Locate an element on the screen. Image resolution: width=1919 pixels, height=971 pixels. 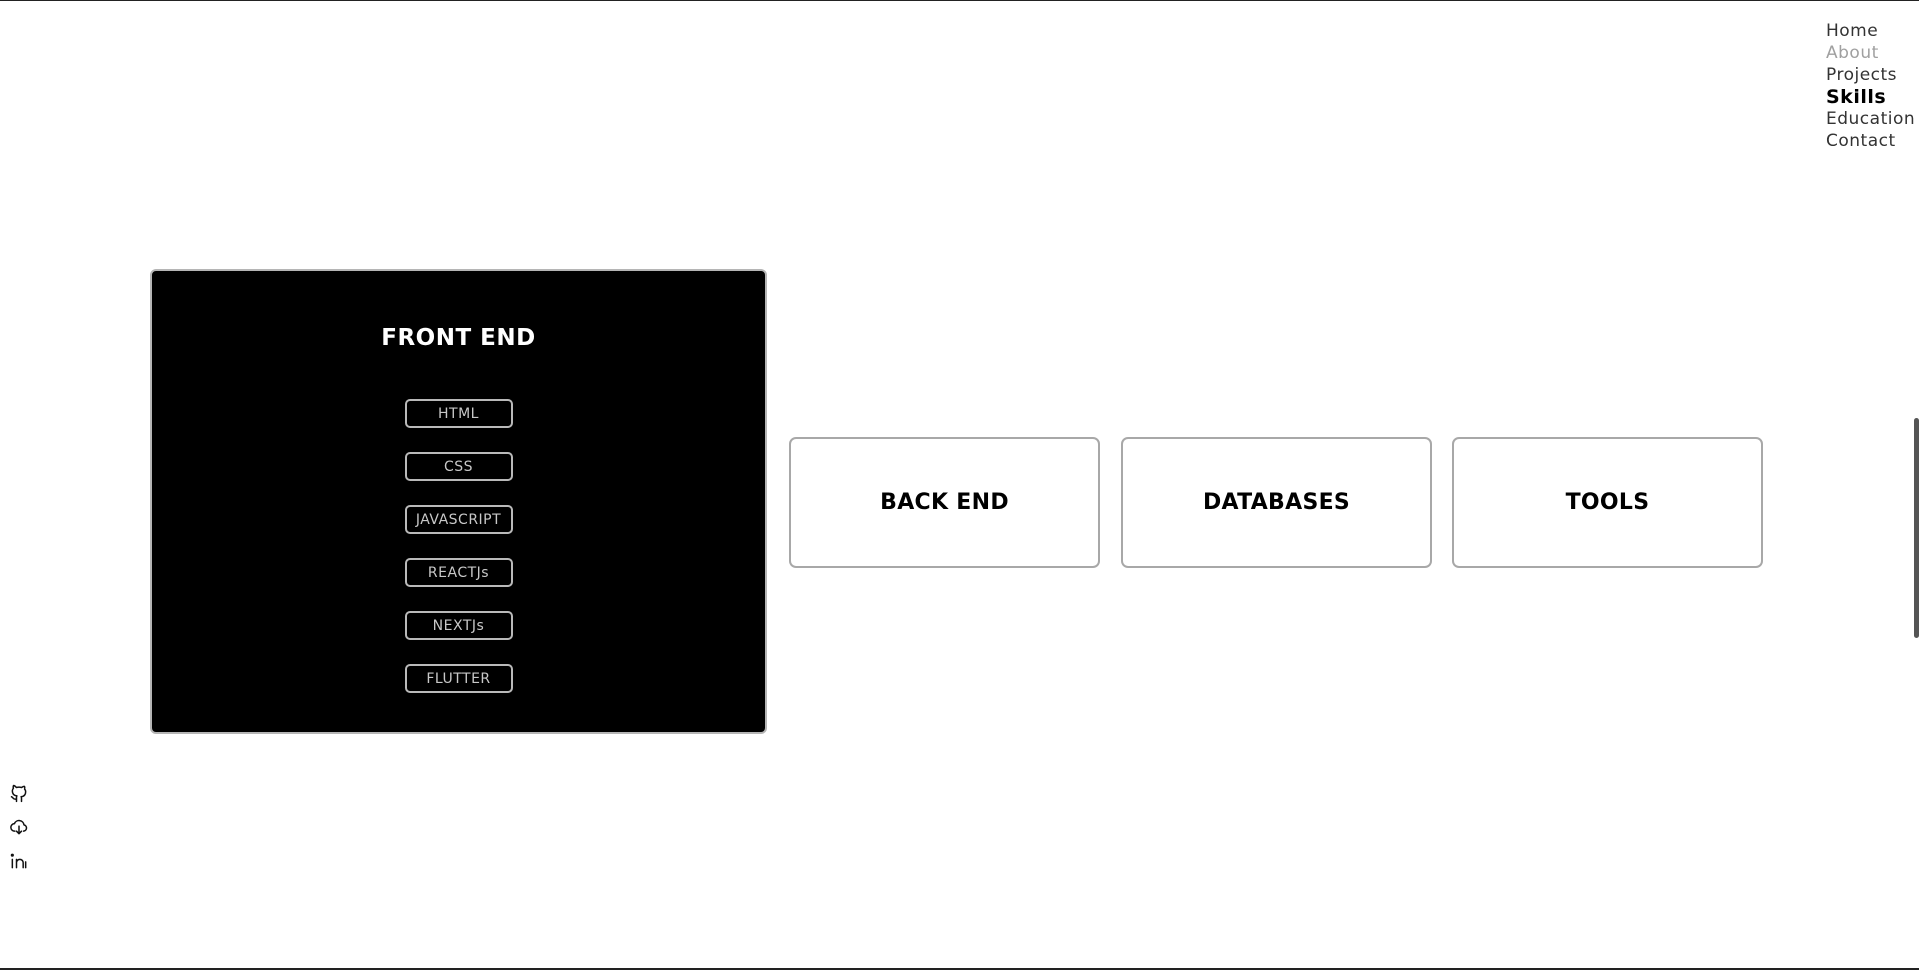
skill-chip-html: HTML is located at coordinates (458, 413).